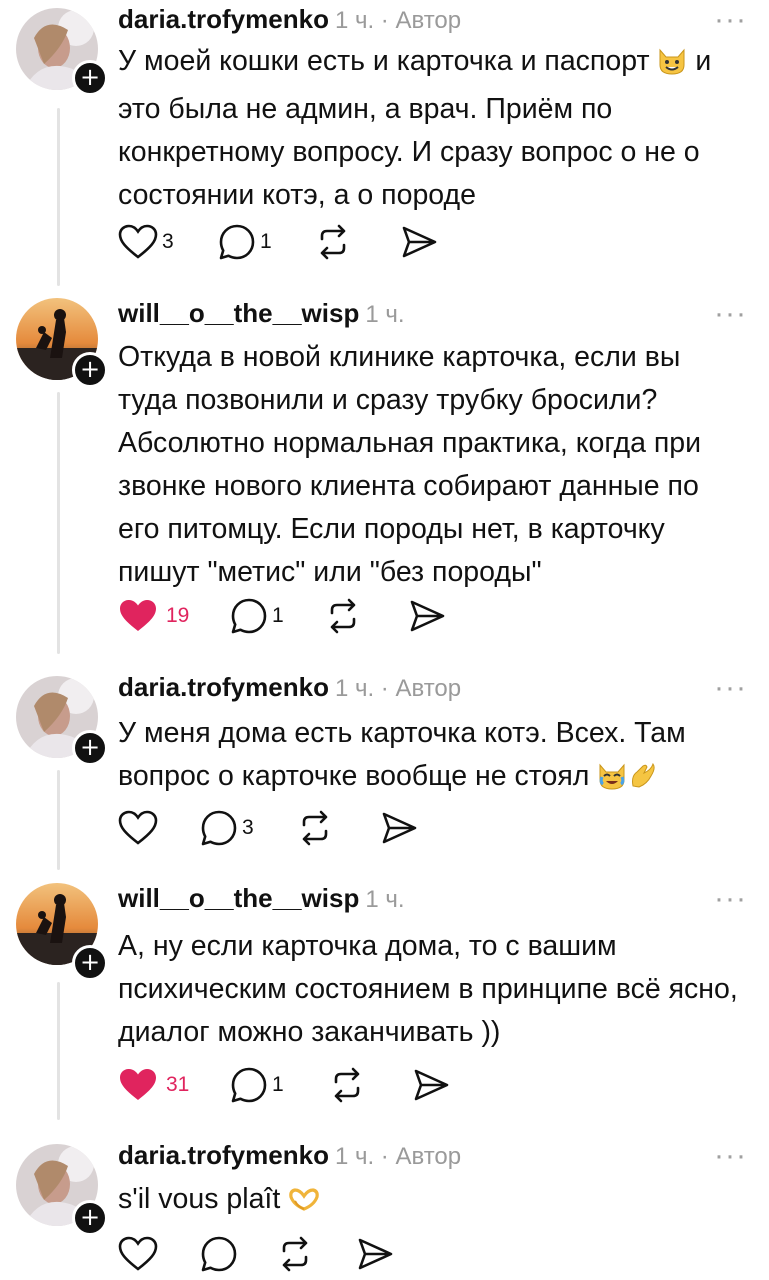 The width and height of the screenshot is (769, 1280). I want to click on like-count: 19, so click(178, 615).